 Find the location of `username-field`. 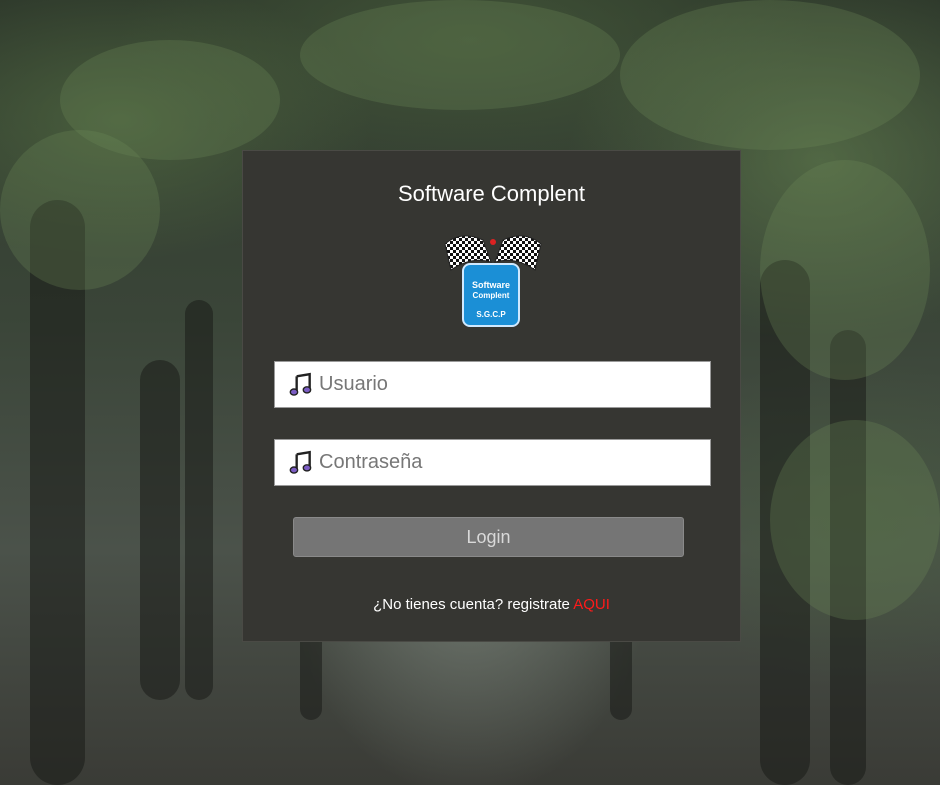

username-field is located at coordinates (492, 384).